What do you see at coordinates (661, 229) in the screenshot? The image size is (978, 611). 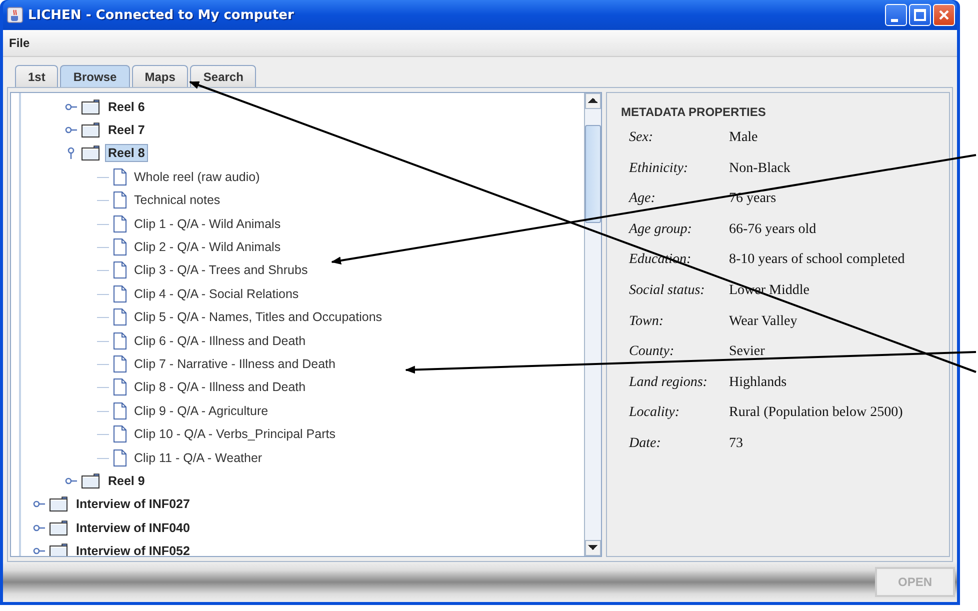 I see `property-label: Age group:` at bounding box center [661, 229].